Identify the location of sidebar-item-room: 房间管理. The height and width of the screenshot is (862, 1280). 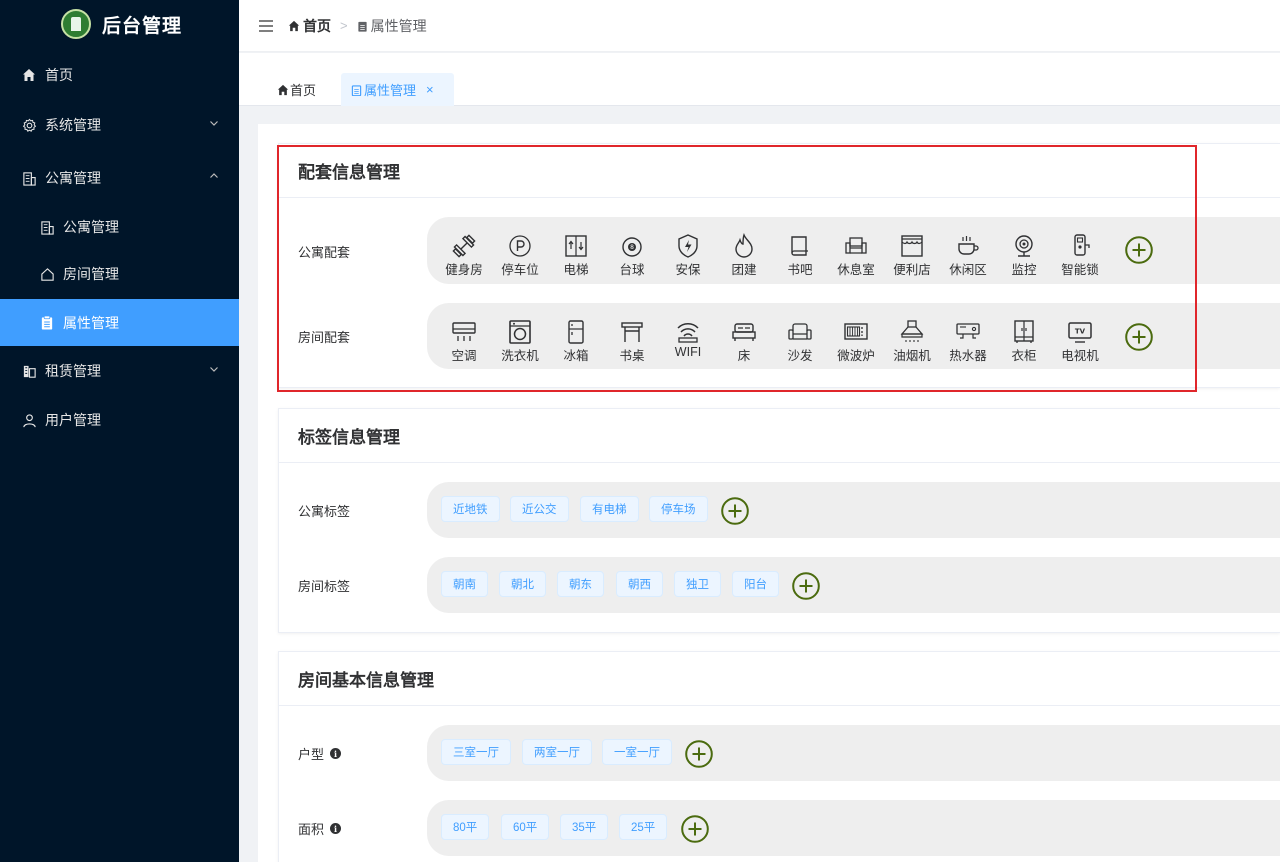
(119, 274).